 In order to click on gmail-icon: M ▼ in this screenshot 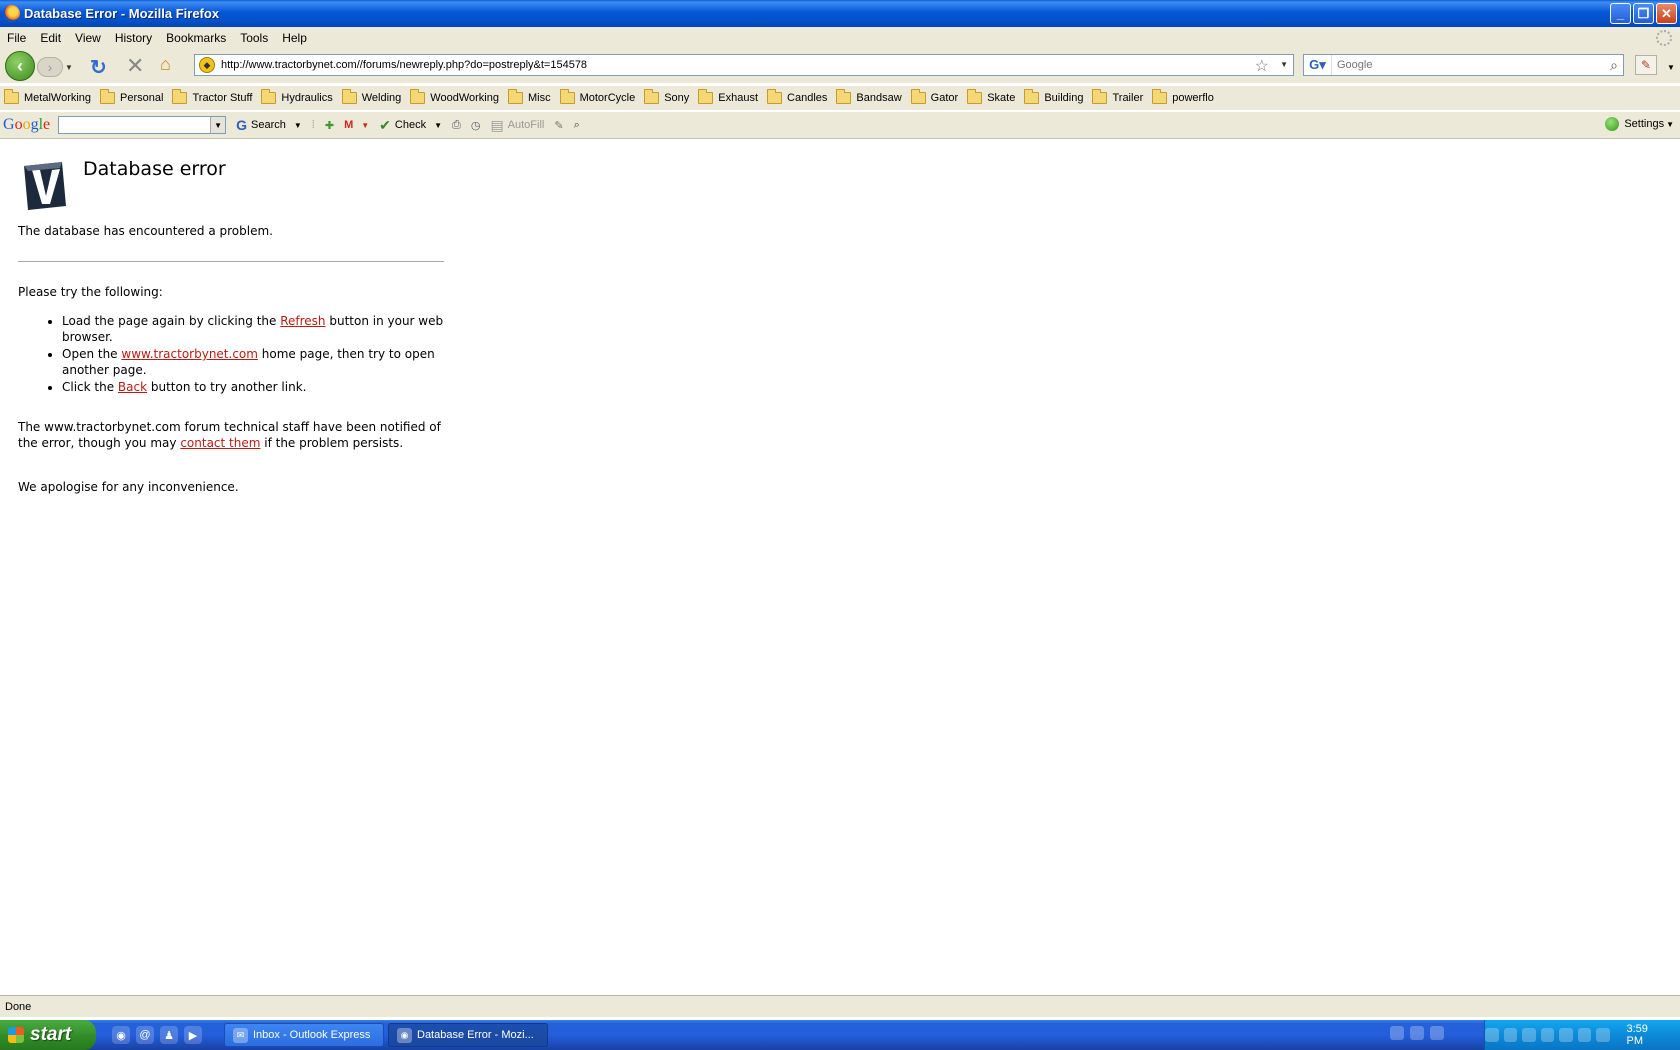, I will do `click(356, 125)`.